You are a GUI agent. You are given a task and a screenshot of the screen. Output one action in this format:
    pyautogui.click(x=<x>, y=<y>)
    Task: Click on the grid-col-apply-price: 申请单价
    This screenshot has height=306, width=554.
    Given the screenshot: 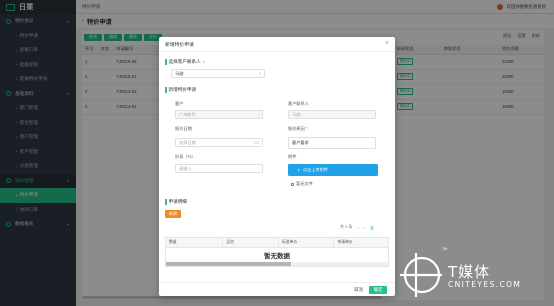 What is the action you would take?
    pyautogui.click(x=361, y=242)
    